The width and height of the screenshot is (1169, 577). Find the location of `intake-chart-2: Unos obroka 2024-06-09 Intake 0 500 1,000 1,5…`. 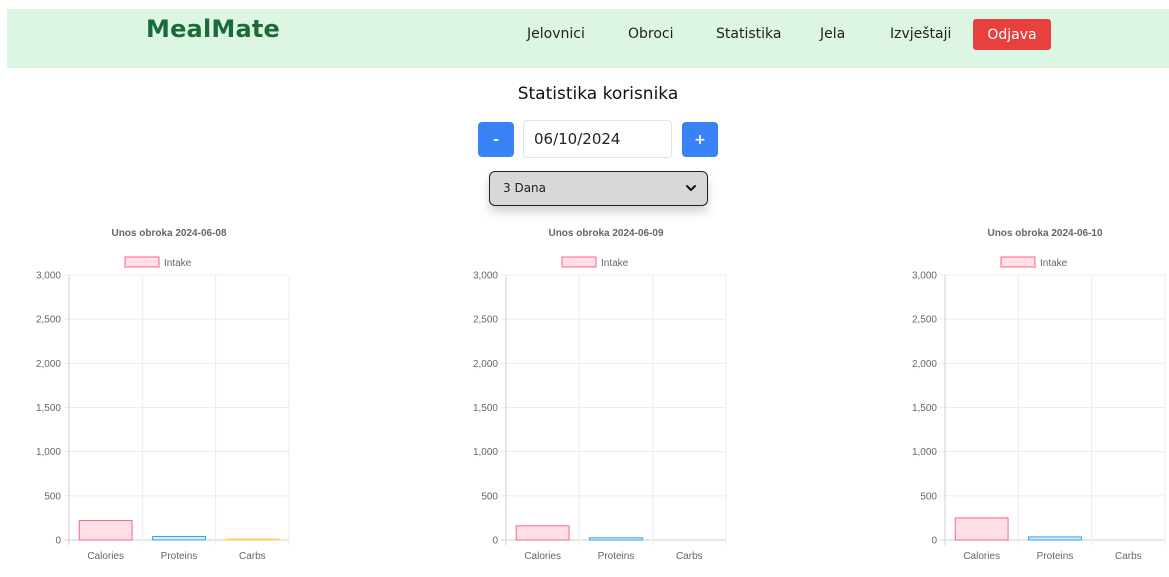

intake-chart-2: Unos obroka 2024-06-09 Intake 0 500 1,000 1,5… is located at coordinates (611, 397).